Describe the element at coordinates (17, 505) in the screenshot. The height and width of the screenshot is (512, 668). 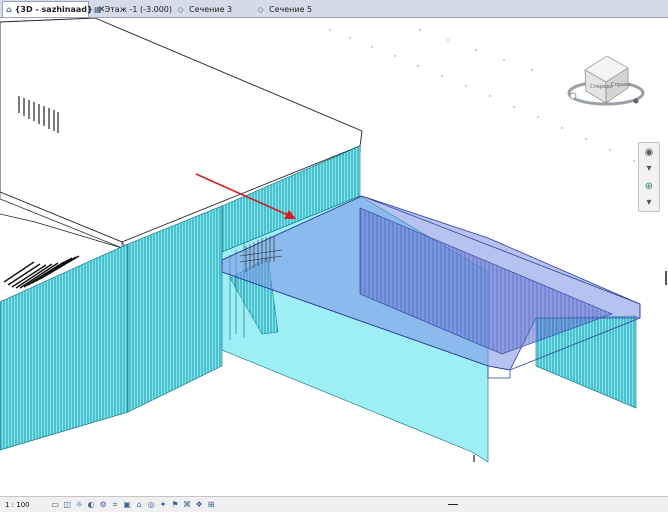
I see `view-scale: 1 : 100` at that location.